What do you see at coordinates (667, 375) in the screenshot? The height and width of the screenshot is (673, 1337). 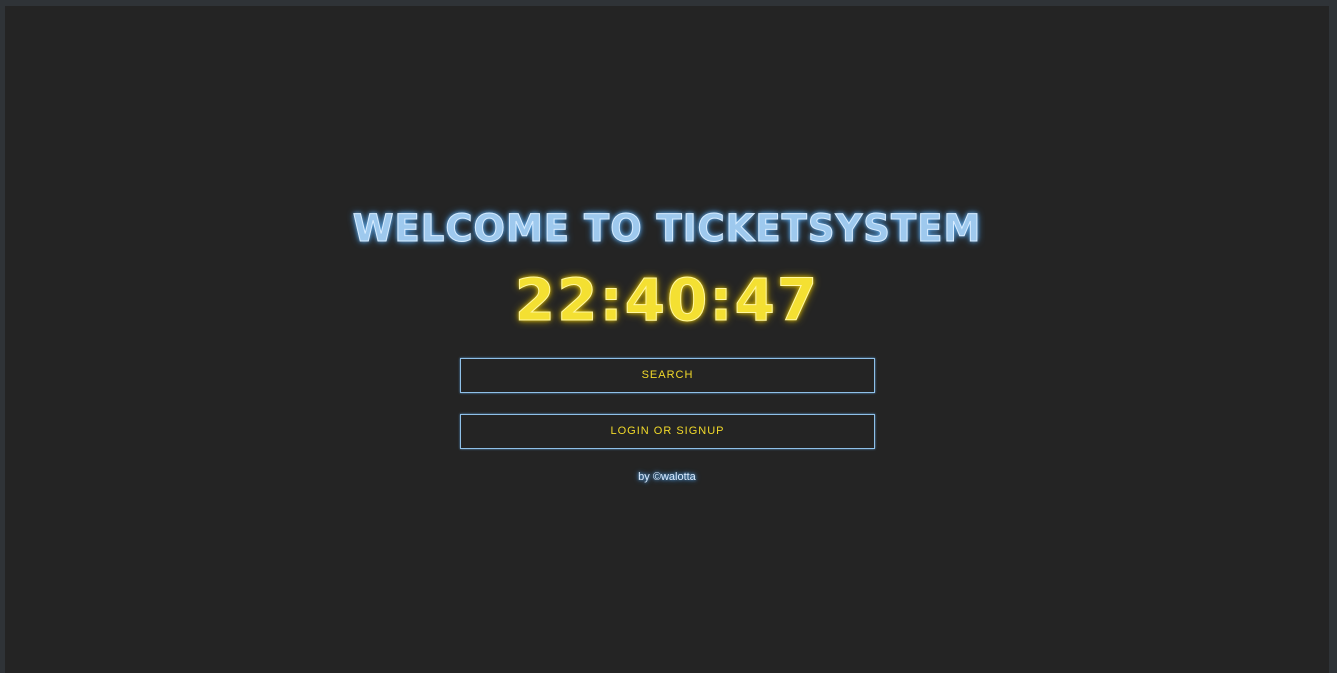 I see `search-button: SEARCH` at bounding box center [667, 375].